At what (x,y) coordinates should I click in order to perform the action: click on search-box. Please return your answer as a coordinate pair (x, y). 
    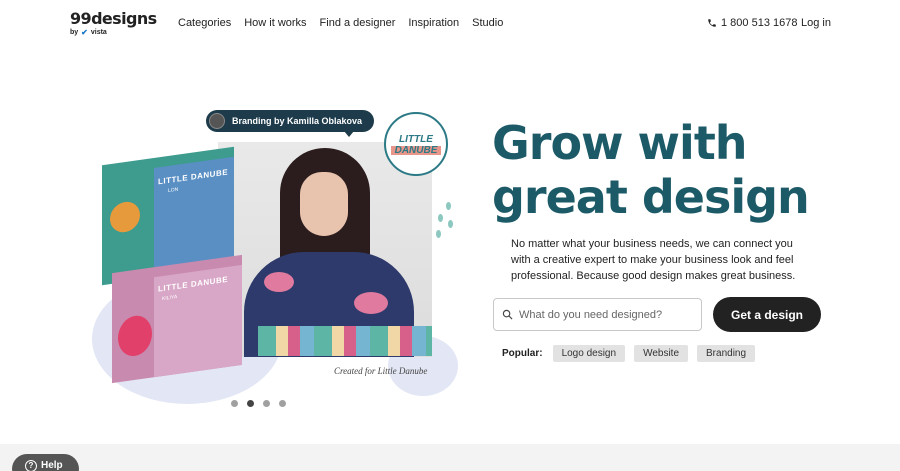
    Looking at the image, I should click on (597, 314).